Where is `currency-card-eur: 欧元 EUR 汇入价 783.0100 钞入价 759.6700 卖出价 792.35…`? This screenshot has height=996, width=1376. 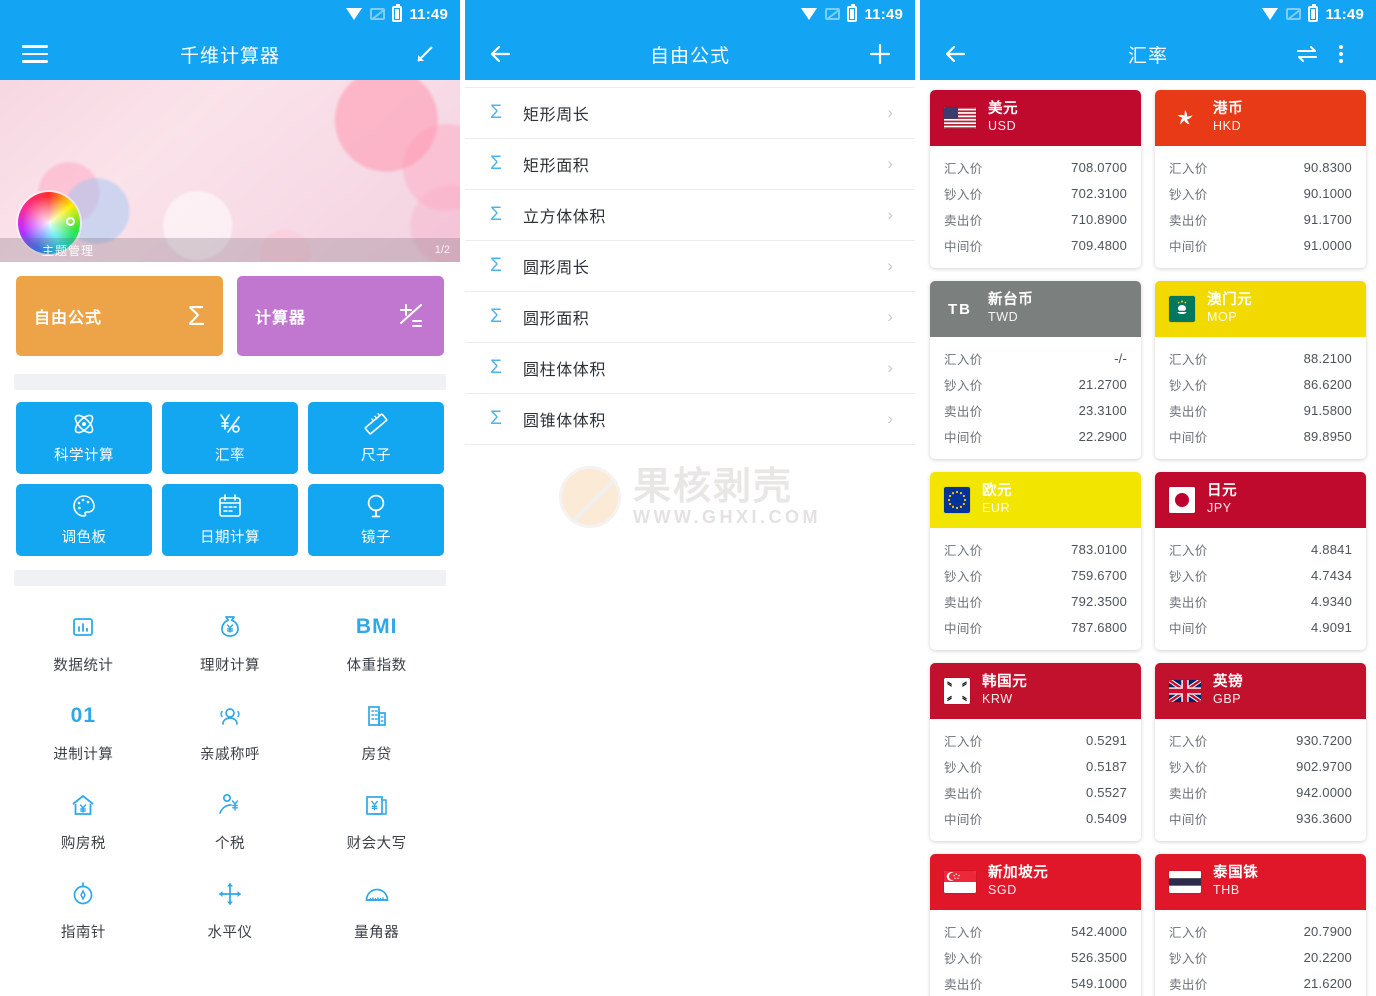
currency-card-eur: 欧元 EUR 汇入价 783.0100 钞入价 759.6700 卖出价 792.35… is located at coordinates (1035, 561).